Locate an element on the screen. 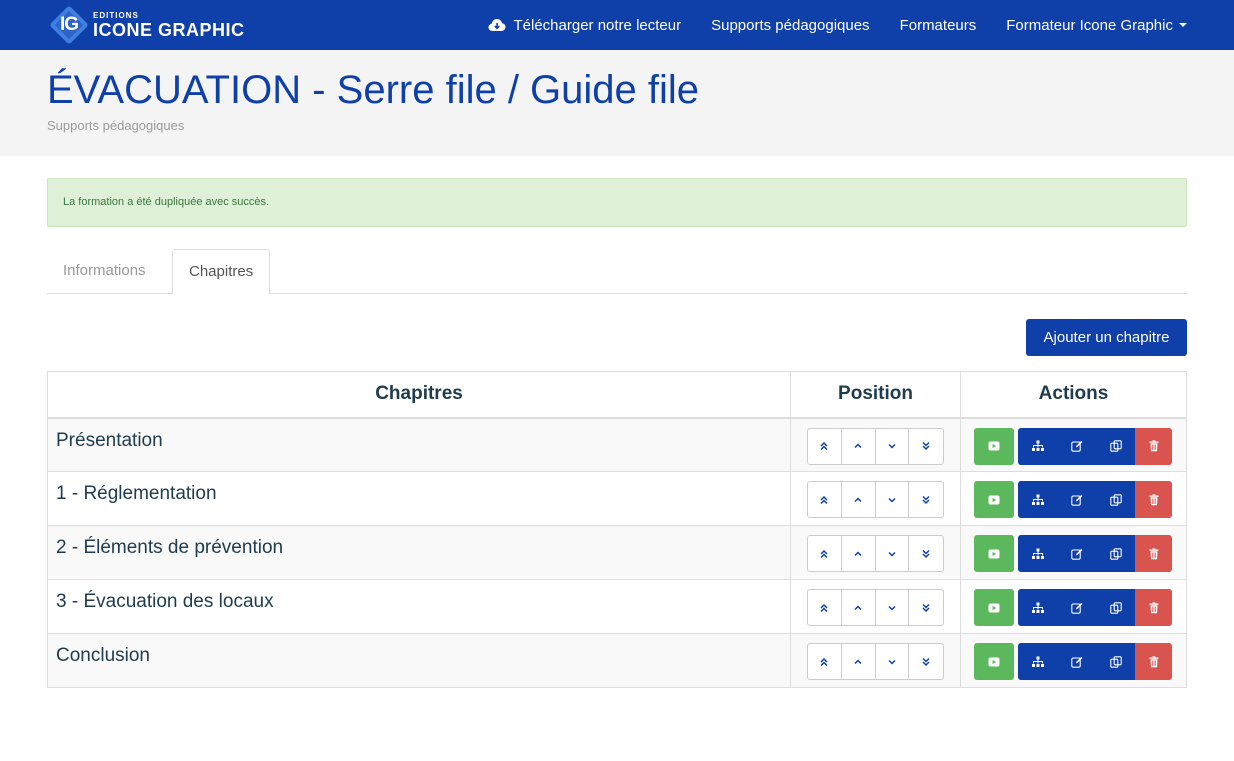 The width and height of the screenshot is (1234, 761). caret-down-icon is located at coordinates (1183, 25).